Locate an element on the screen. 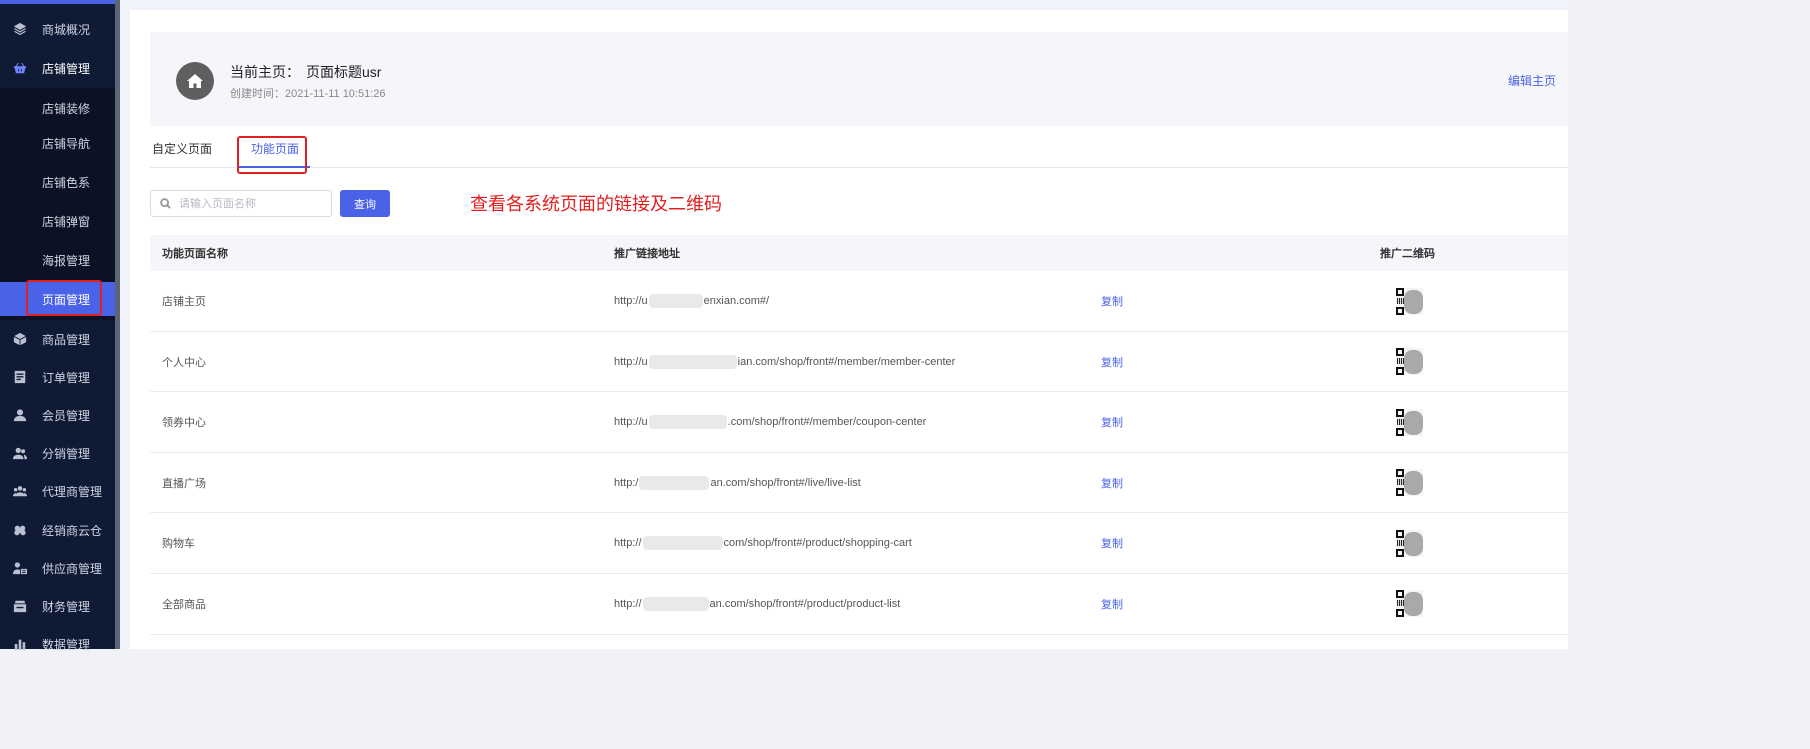 Image resolution: width=1810 pixels, height=749 pixels. annotation-text: 查看各系统页面的链接及二维码 is located at coordinates (596, 204).